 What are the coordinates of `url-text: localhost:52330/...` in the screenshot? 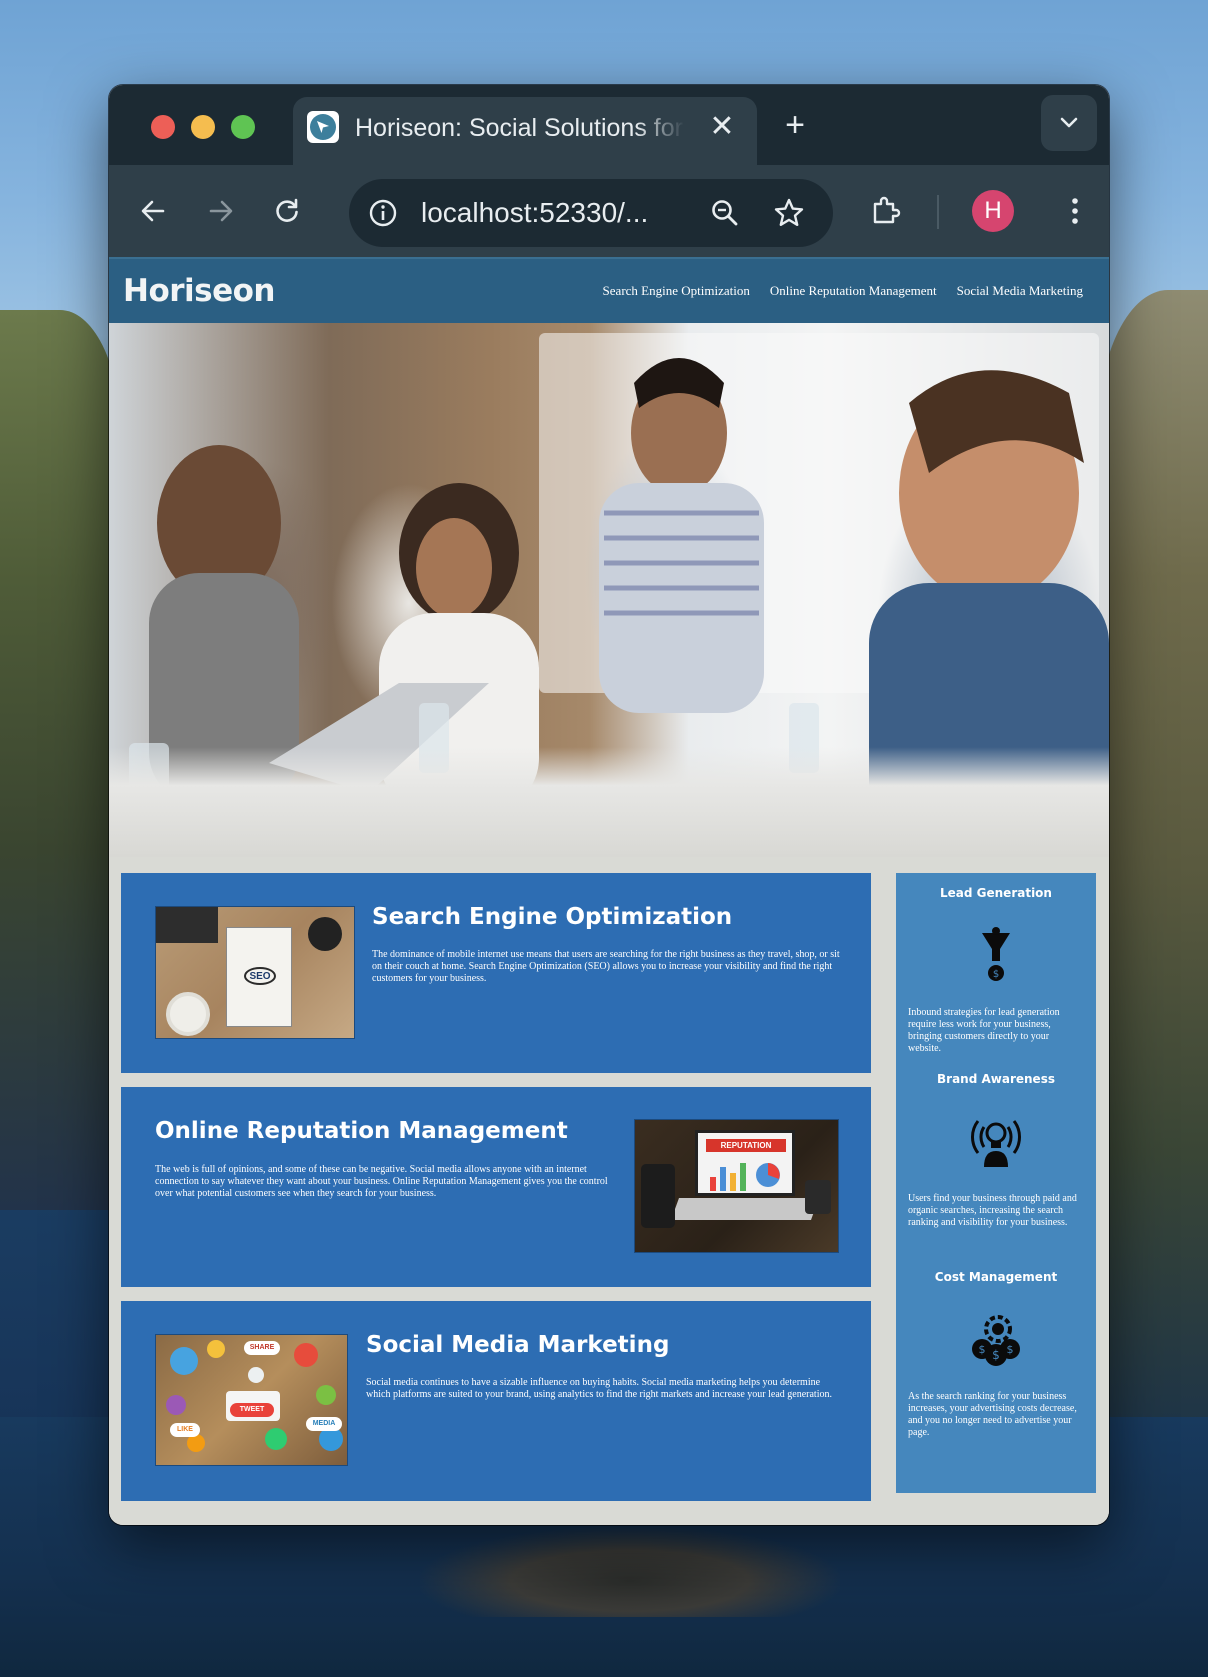 It's located at (551, 213).